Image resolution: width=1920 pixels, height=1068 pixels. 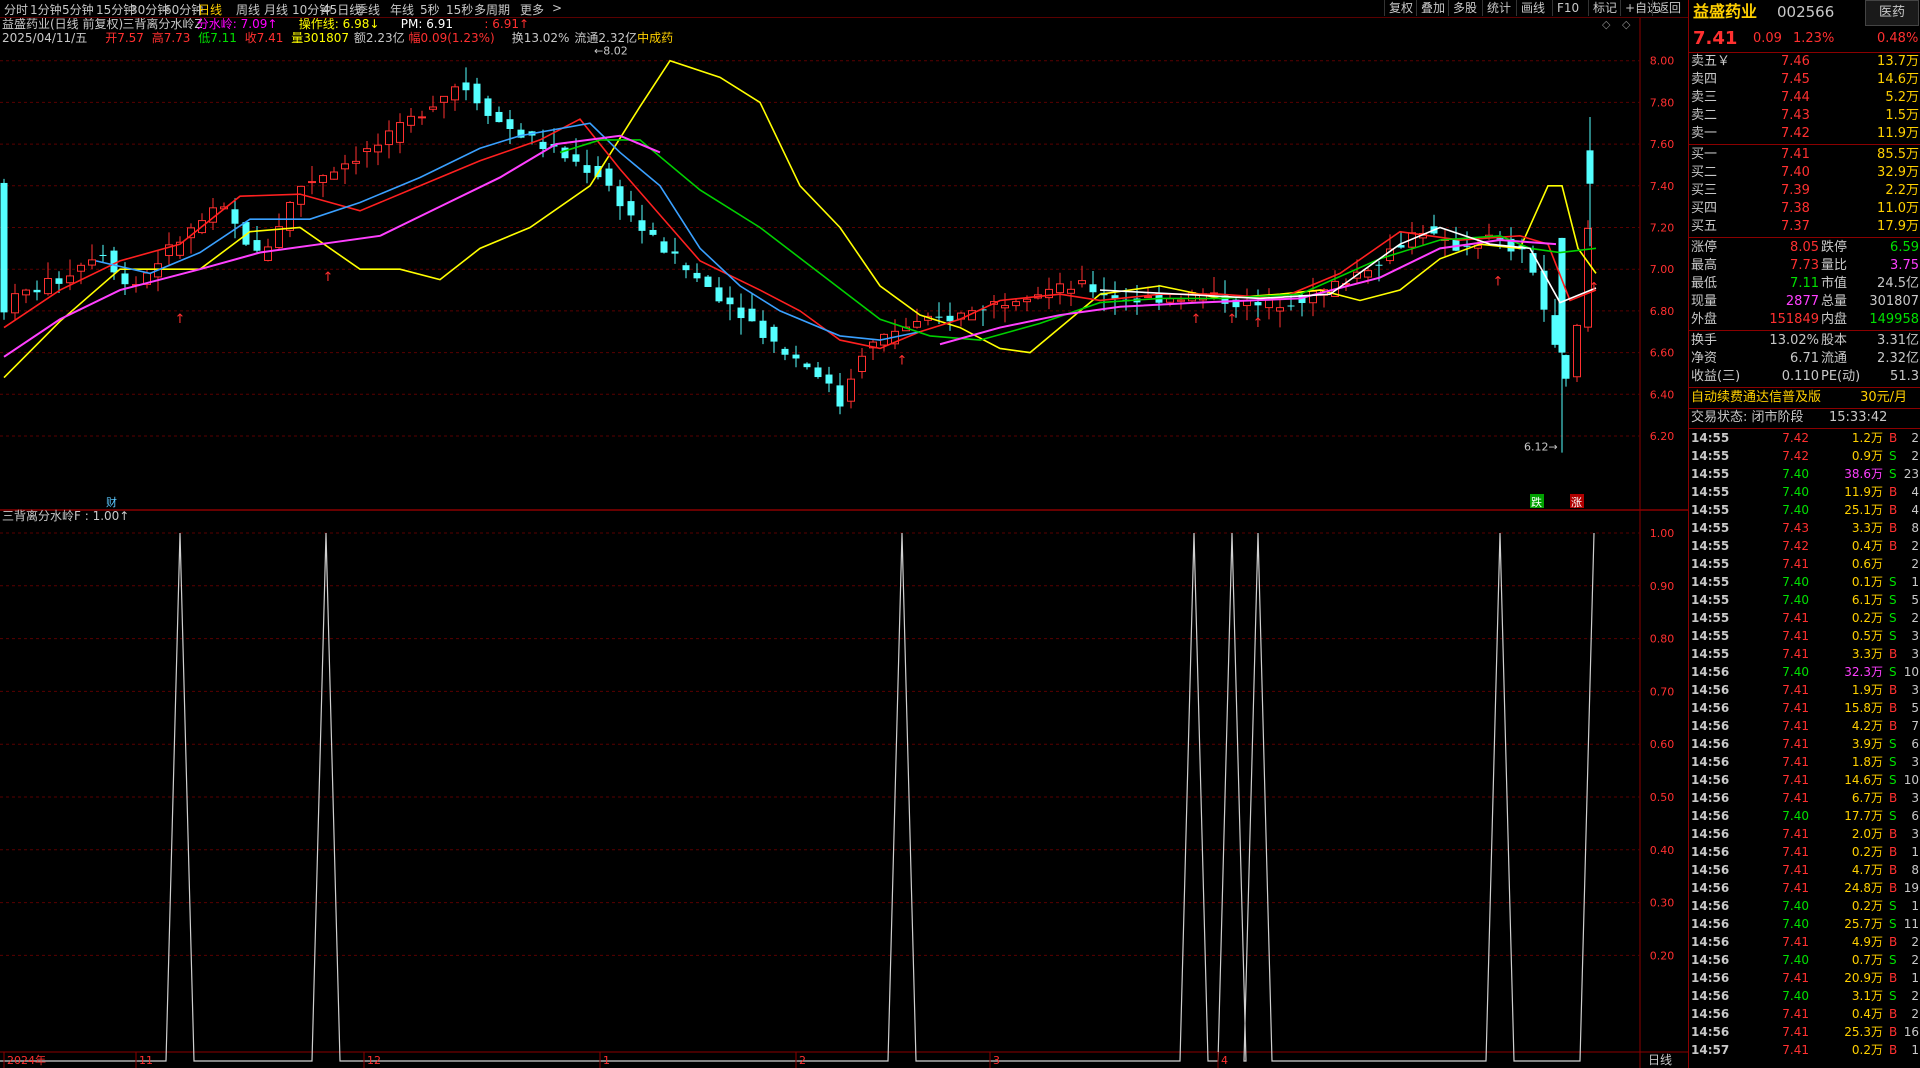 What do you see at coordinates (1804, 492) in the screenshot?
I see `tick-row: 14:55 7.40 11.9万 B 4` at bounding box center [1804, 492].